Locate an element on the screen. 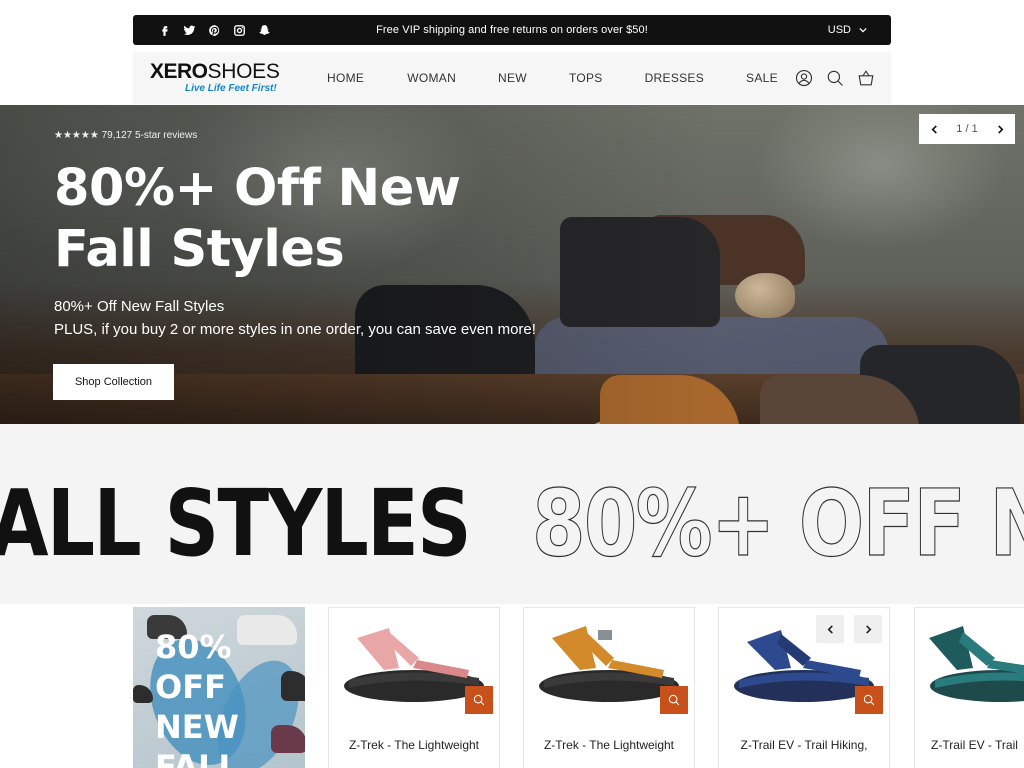  nav-tops: TOPS is located at coordinates (586, 78).